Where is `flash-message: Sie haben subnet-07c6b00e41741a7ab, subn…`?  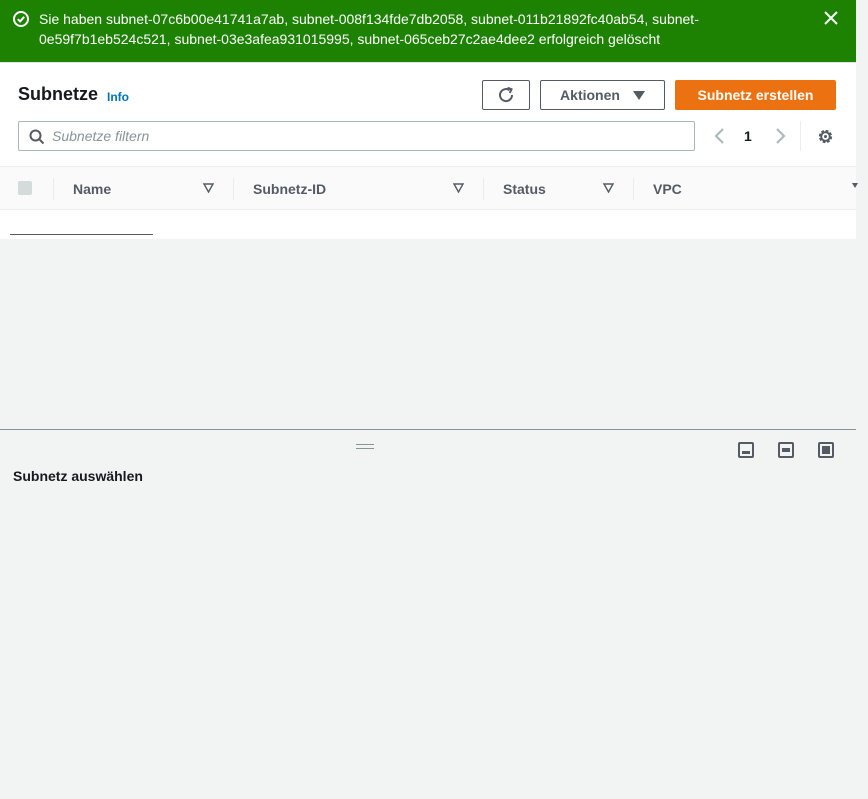 flash-message: Sie haben subnet-07c6b00e41741a7ab, subn… is located at coordinates (369, 29).